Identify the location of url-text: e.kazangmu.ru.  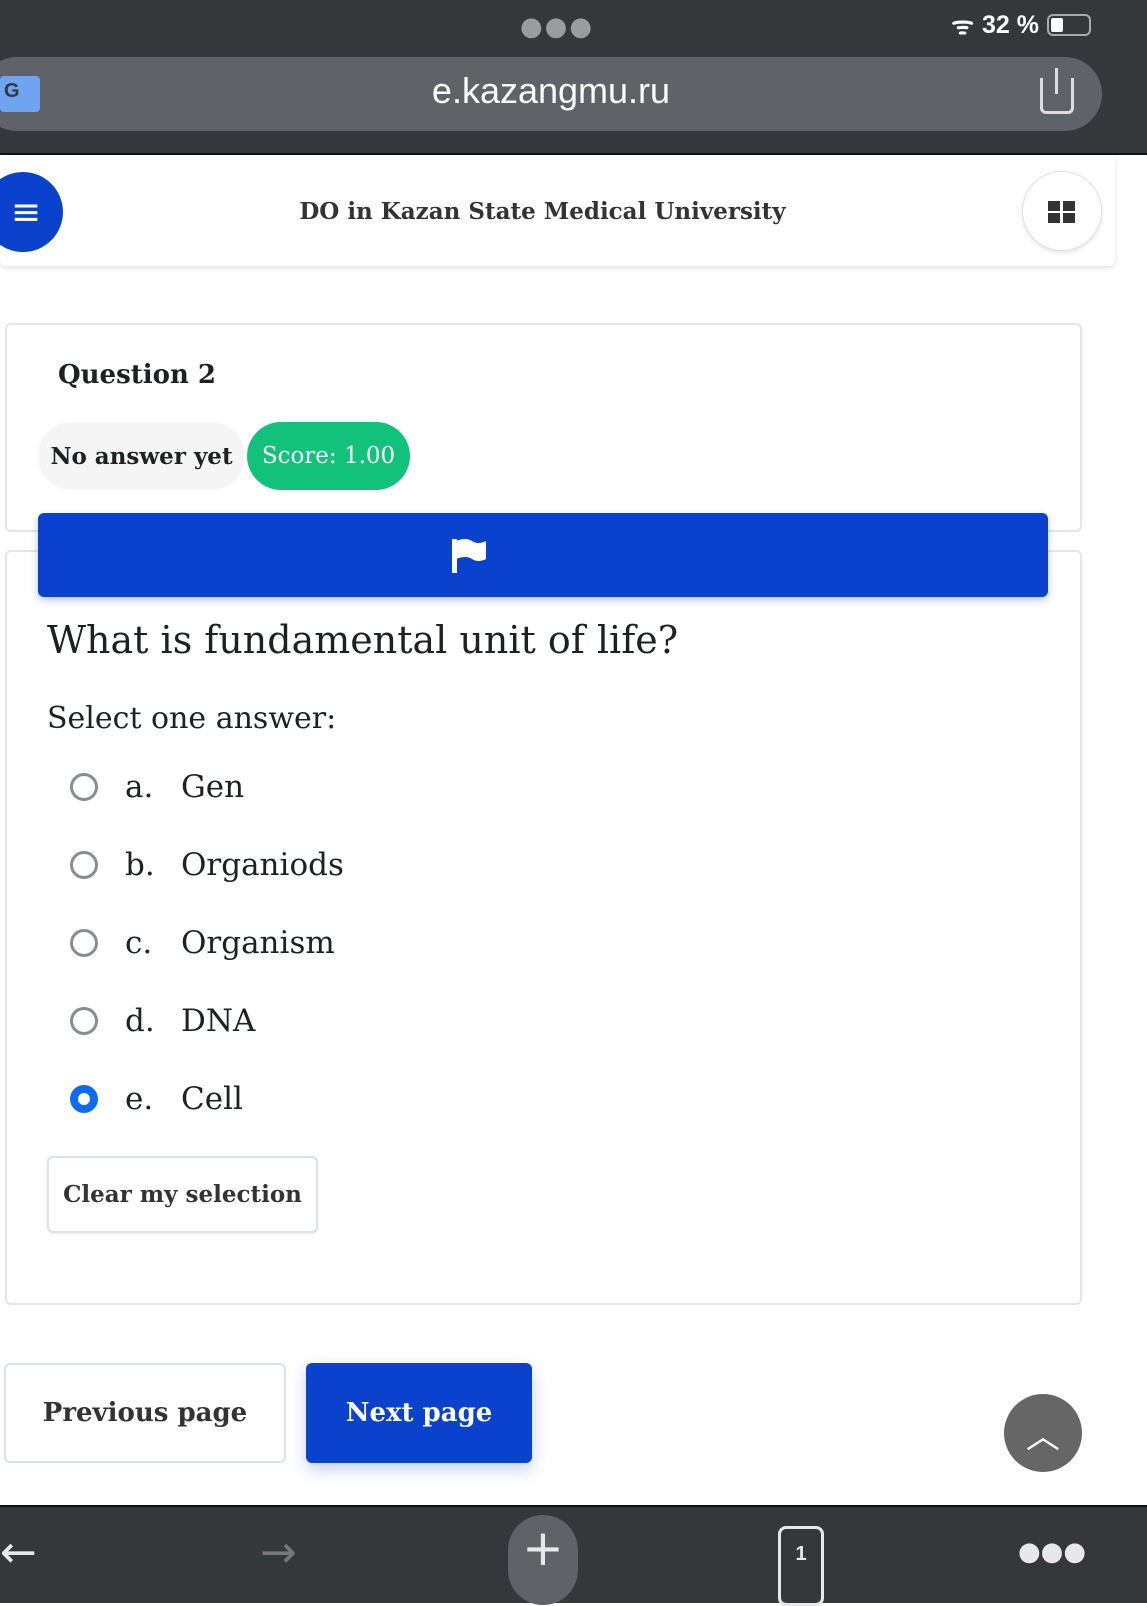
(551, 91).